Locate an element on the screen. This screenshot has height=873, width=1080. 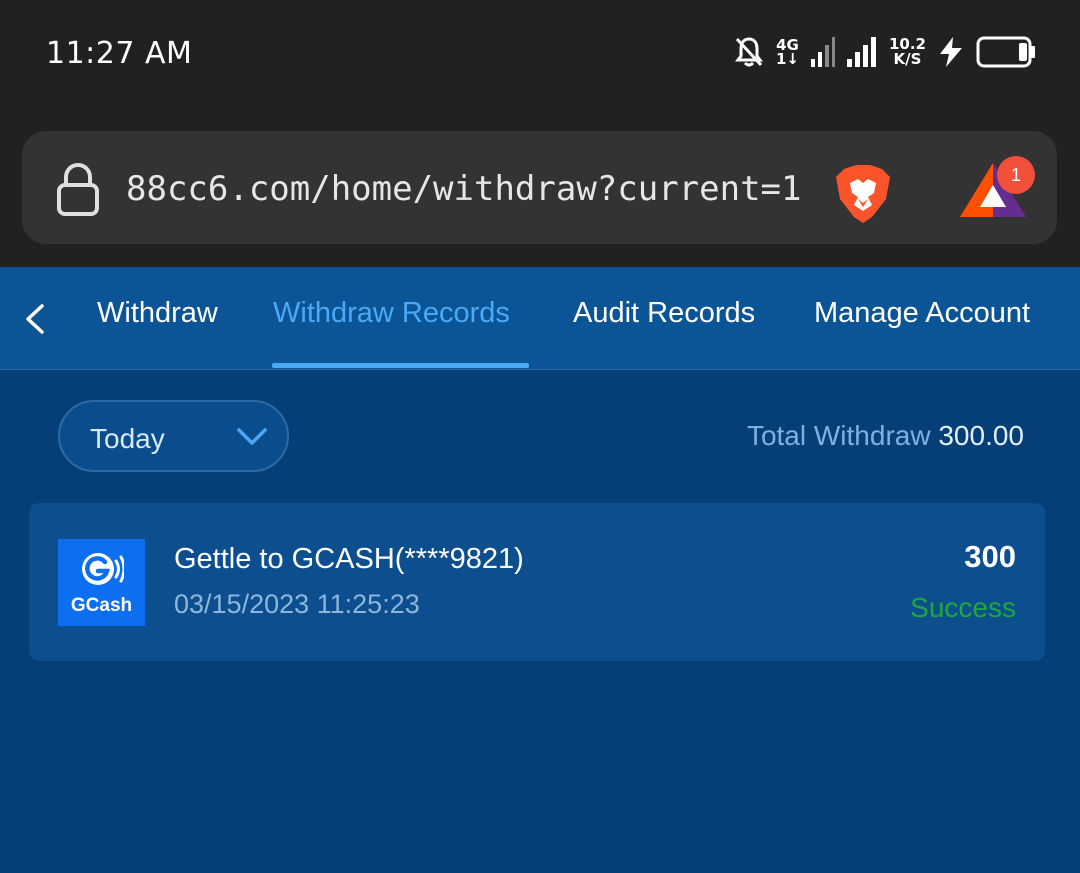
signal-2-icon is located at coordinates (861, 52).